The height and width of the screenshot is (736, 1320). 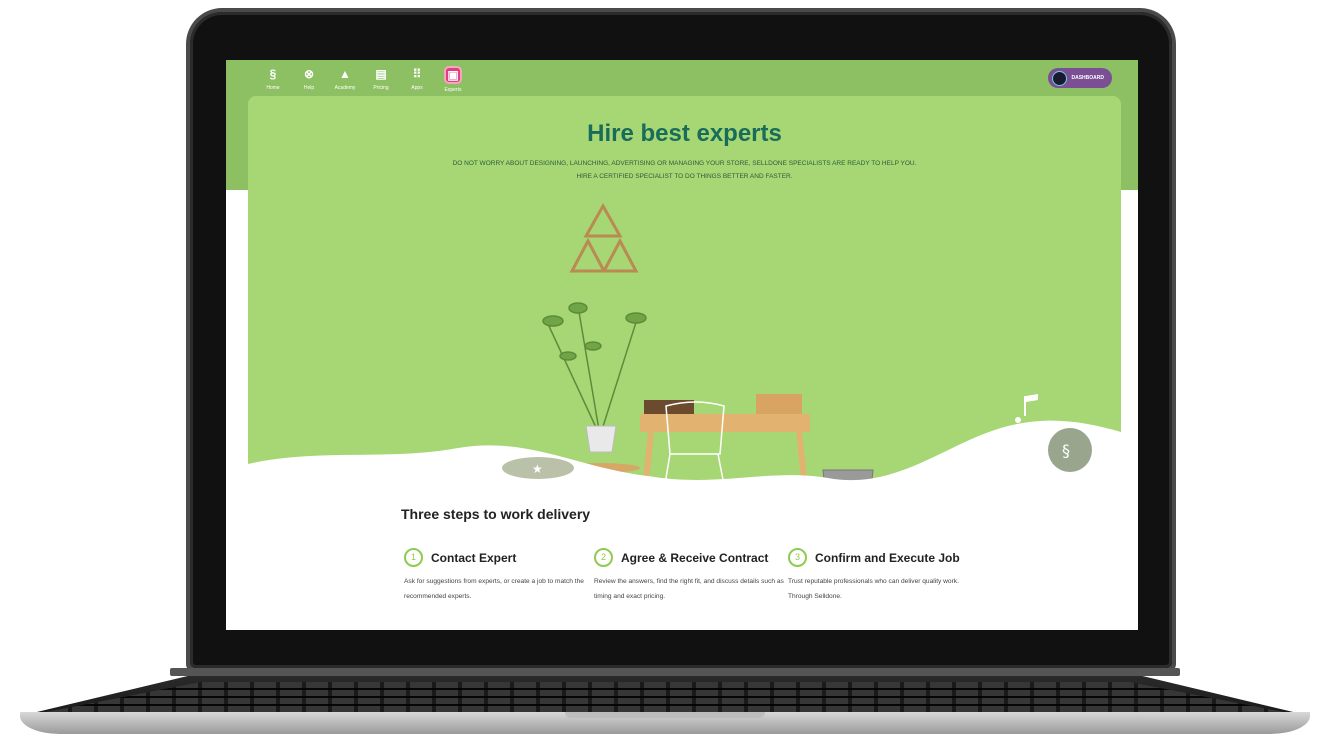 I want to click on nav-item-home: § Home, so click(x=273, y=79).